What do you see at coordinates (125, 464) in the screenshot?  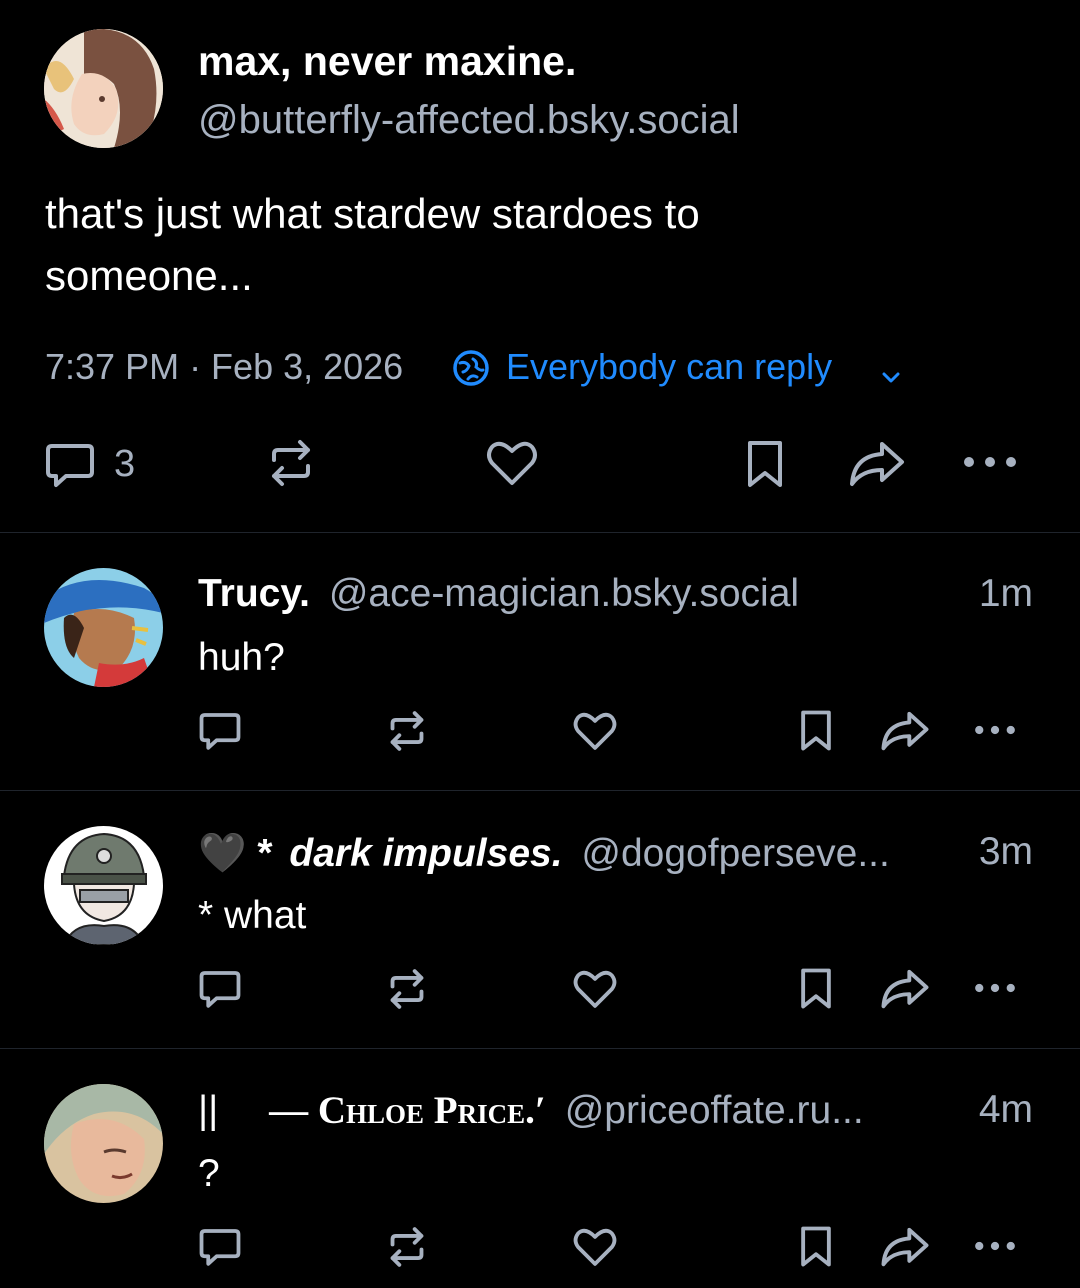 I see `reply-count: 3` at bounding box center [125, 464].